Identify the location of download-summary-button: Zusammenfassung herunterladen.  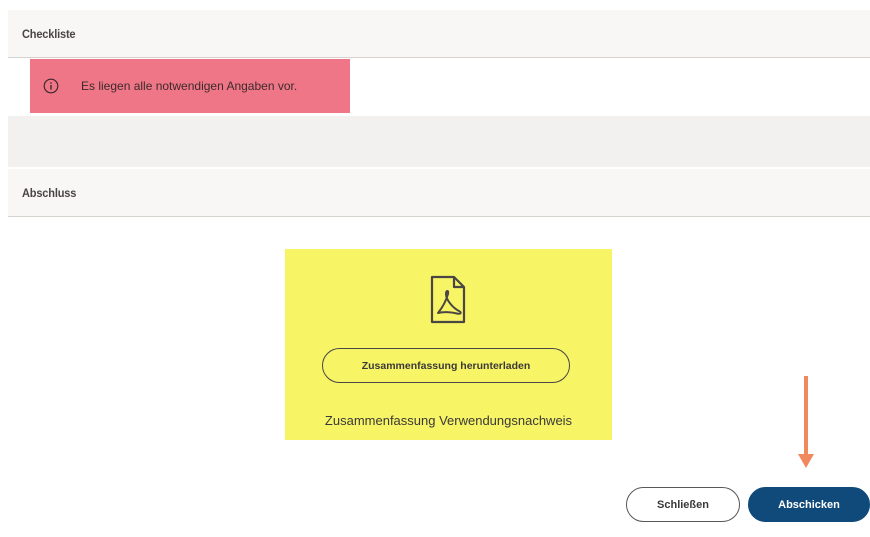
(446, 365).